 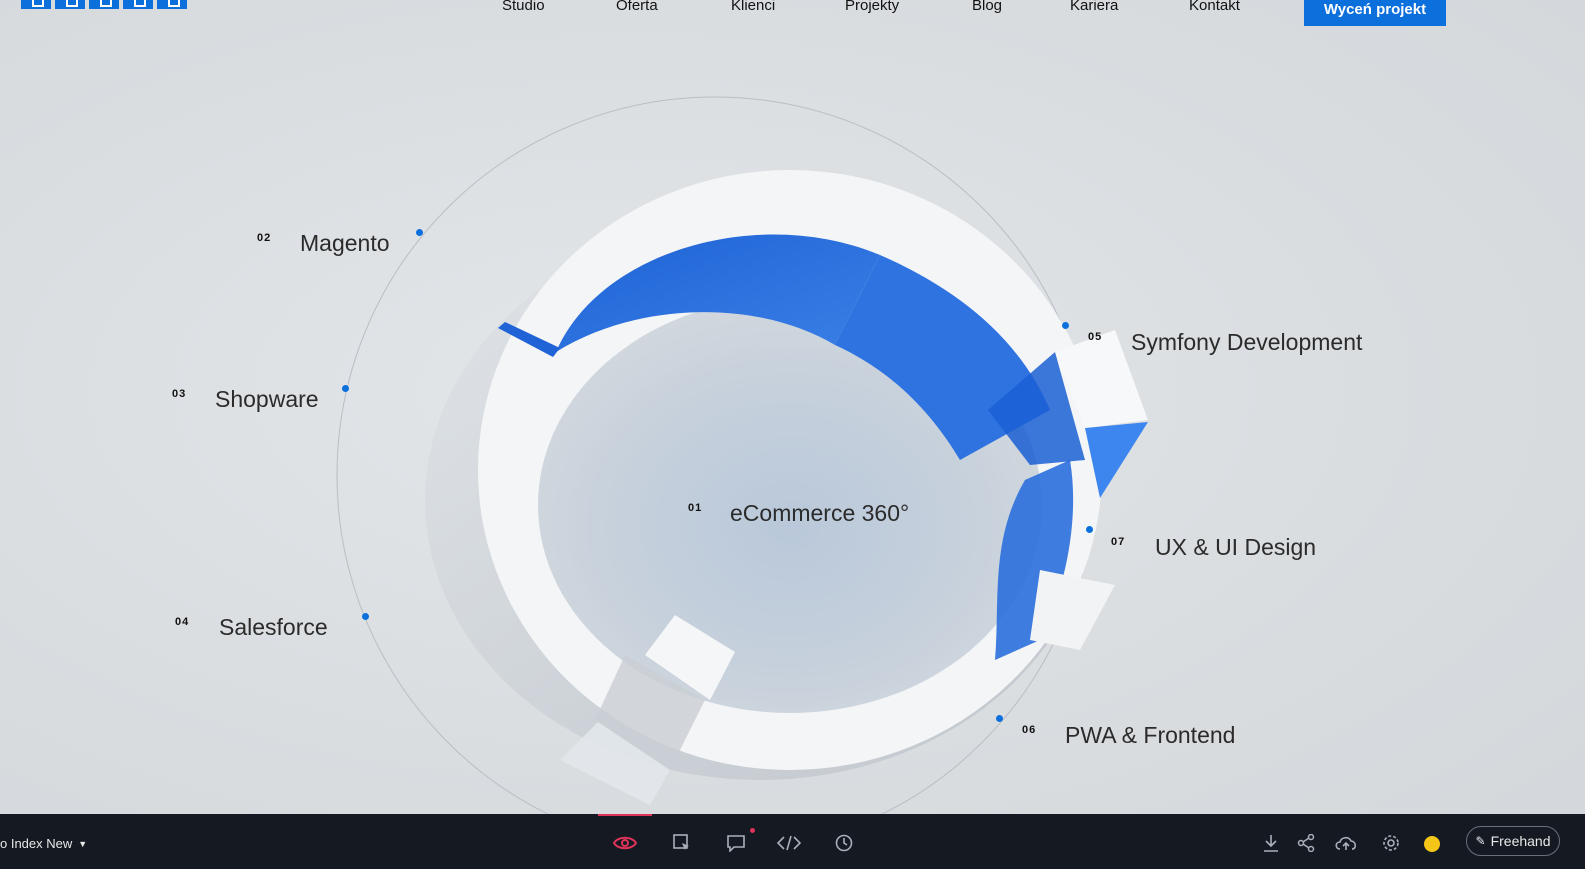 What do you see at coordinates (1150, 735) in the screenshot?
I see `service-pwa-frontend: PWA & Frontend` at bounding box center [1150, 735].